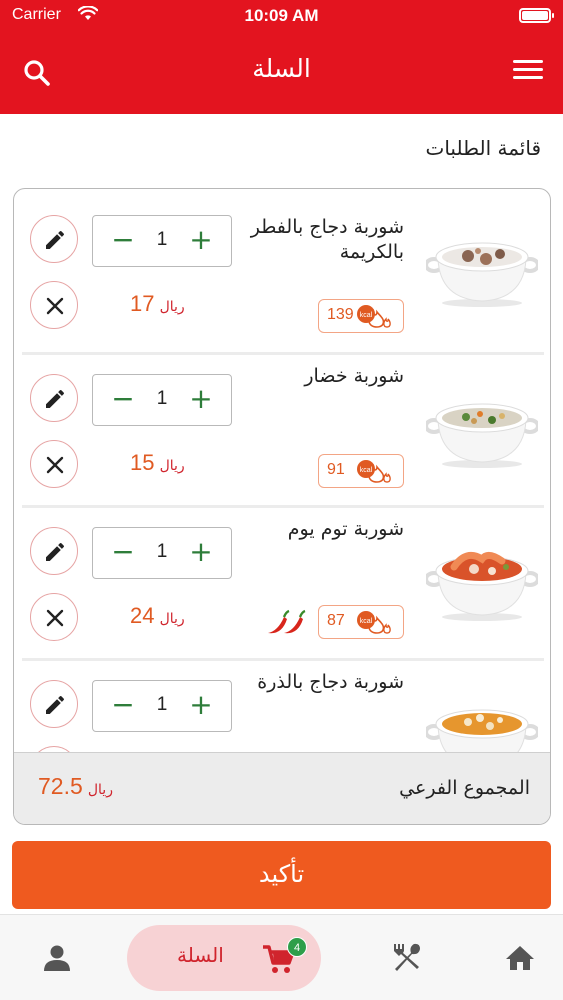 Image resolution: width=563 pixels, height=1000 pixels. I want to click on calories-badge: 139 kcal, so click(361, 316).